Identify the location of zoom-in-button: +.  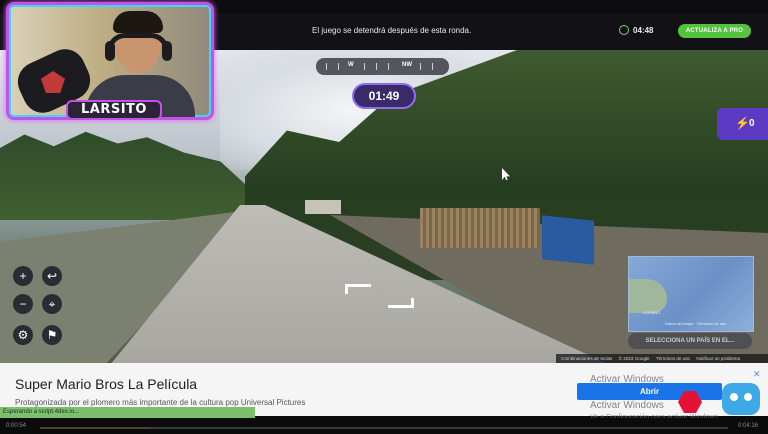
(23, 276).